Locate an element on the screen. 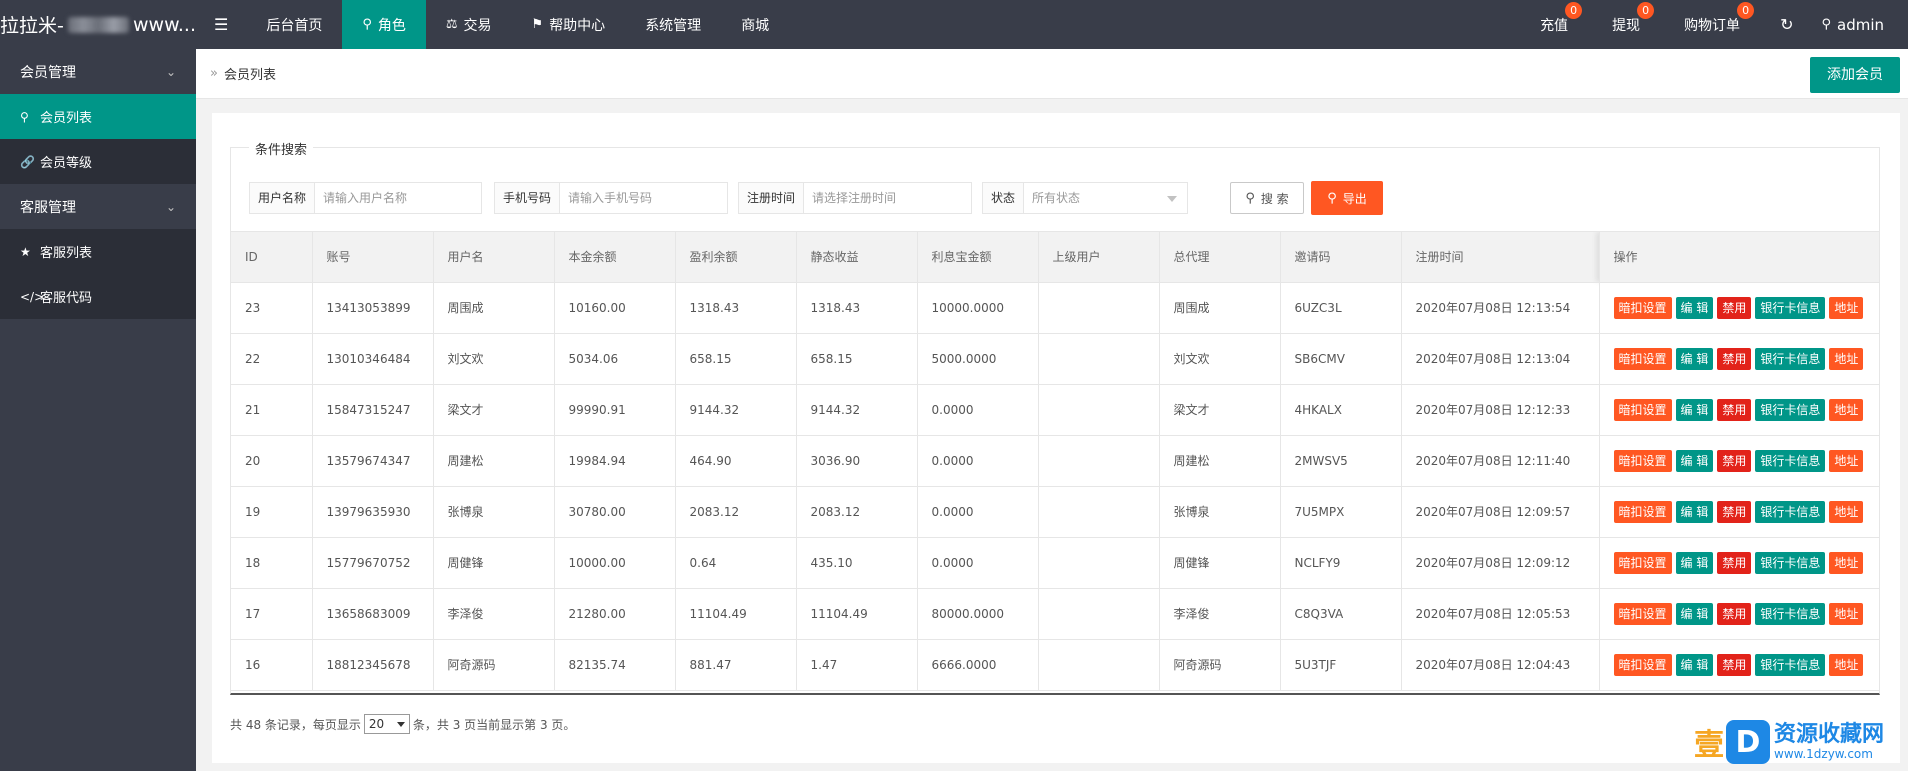  phone-input is located at coordinates (643, 198).